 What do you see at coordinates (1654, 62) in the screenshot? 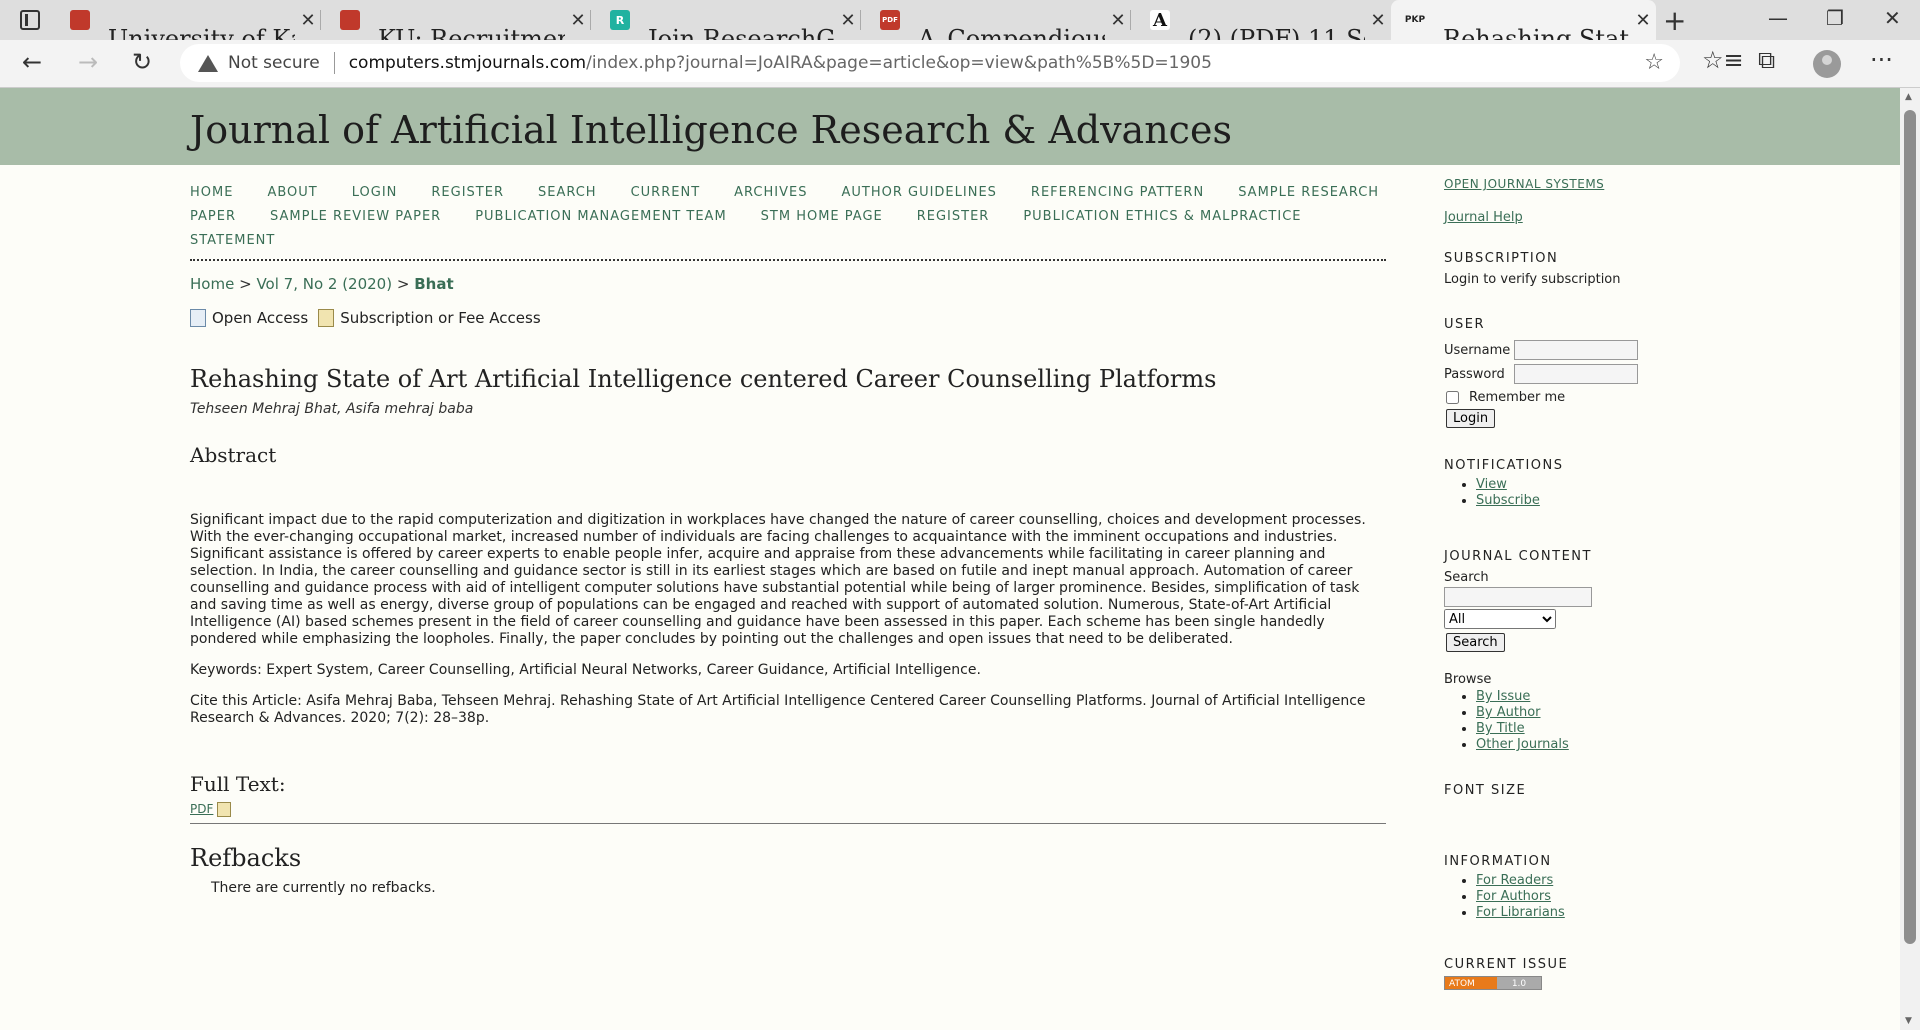
I see `add-favorite-icon: ☆` at bounding box center [1654, 62].